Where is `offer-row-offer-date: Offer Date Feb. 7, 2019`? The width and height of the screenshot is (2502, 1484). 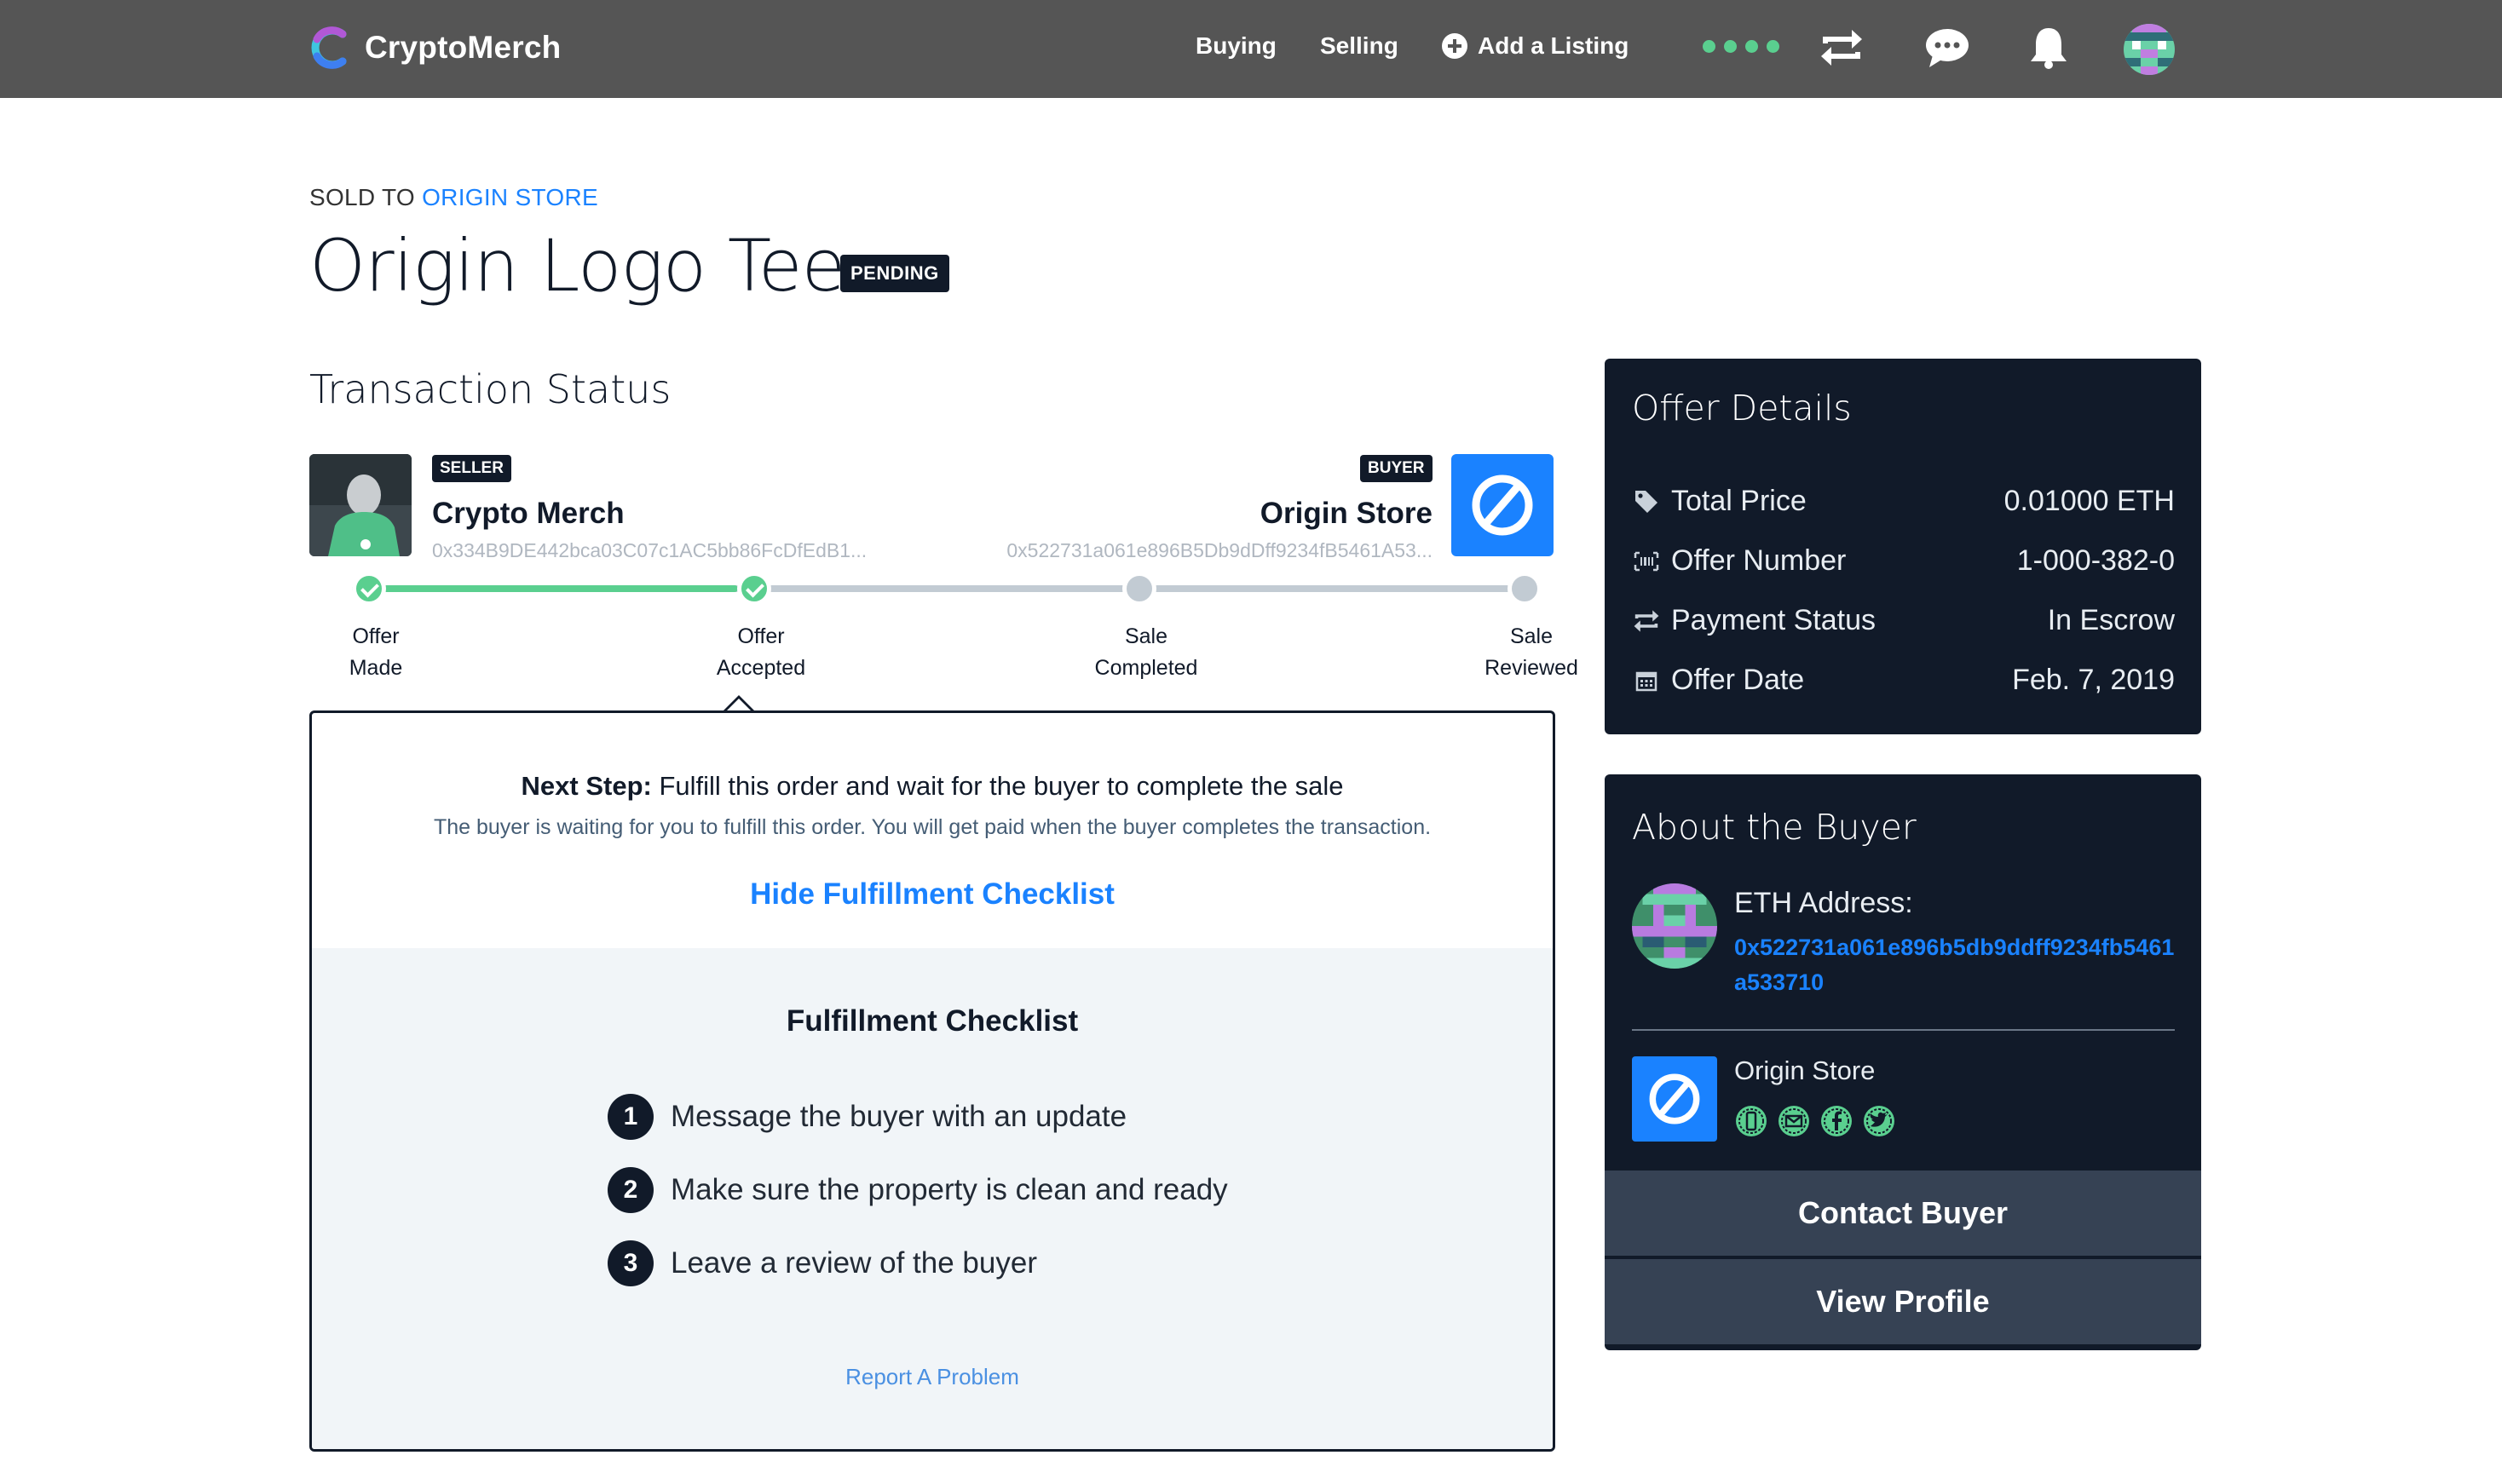 offer-row-offer-date: Offer Date Feb. 7, 2019 is located at coordinates (1903, 680).